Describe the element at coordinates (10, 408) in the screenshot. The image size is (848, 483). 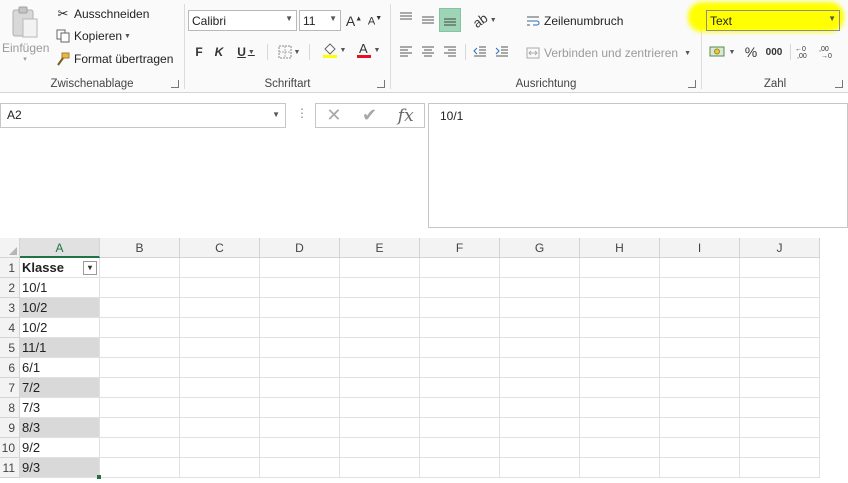
I see `row-header-8: 8` at that location.